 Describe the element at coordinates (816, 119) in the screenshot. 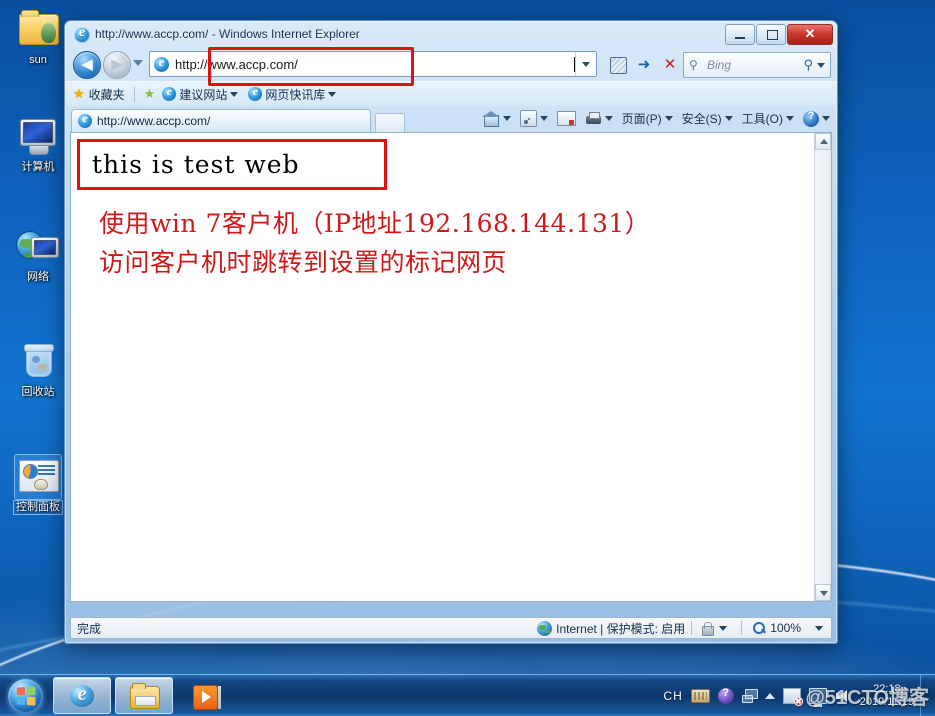

I see `help-button` at that location.